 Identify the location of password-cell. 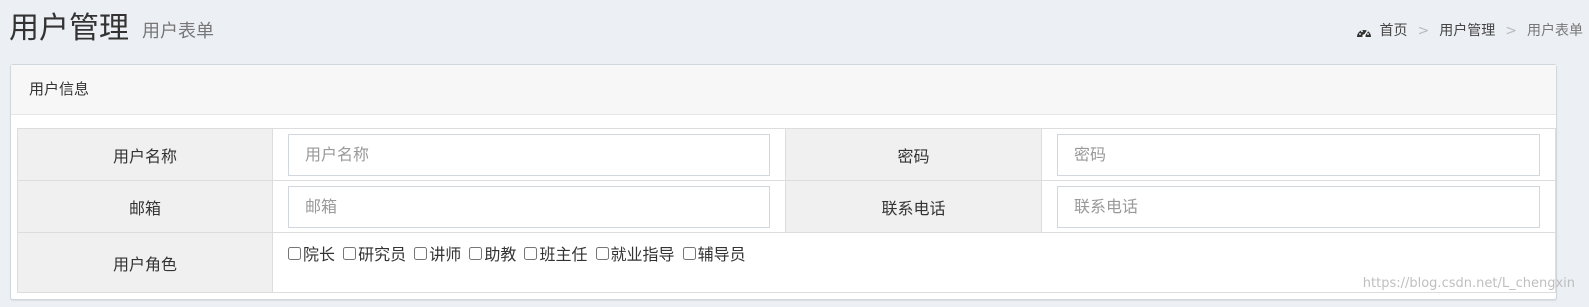
(1298, 154).